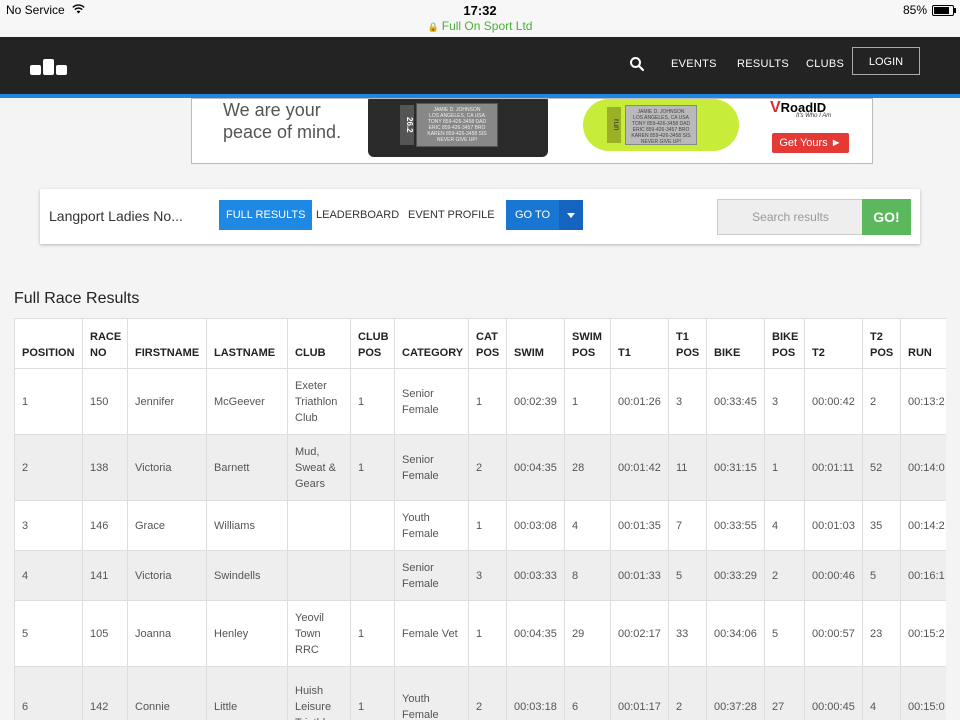  What do you see at coordinates (167, 693) in the screenshot?
I see `table-cell: Connie` at bounding box center [167, 693].